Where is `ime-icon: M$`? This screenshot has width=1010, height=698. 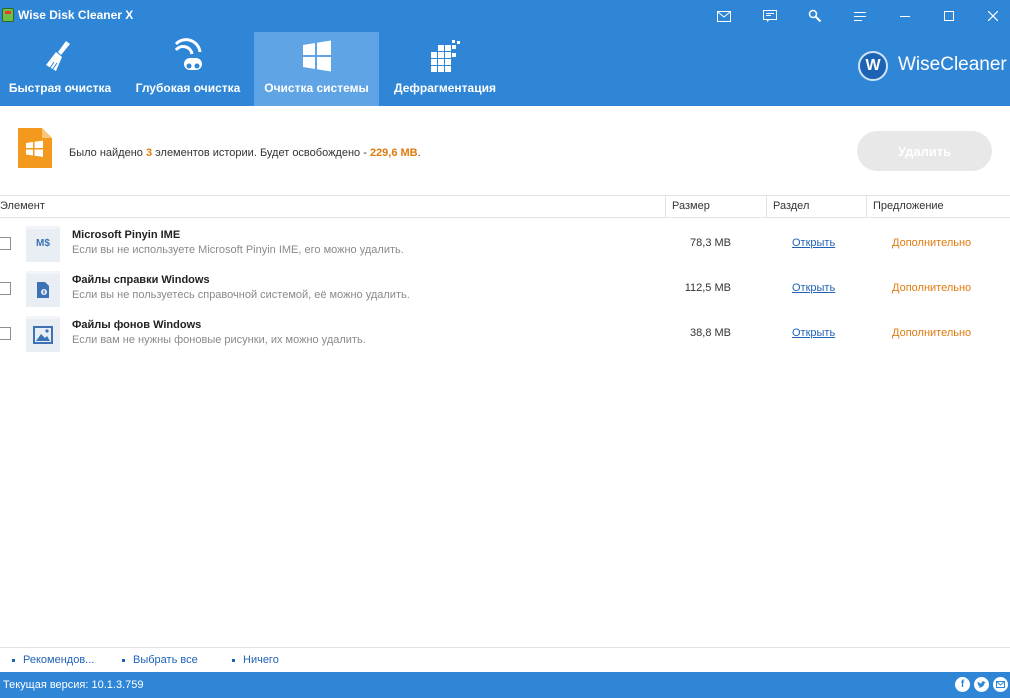
ime-icon: M$ is located at coordinates (43, 244).